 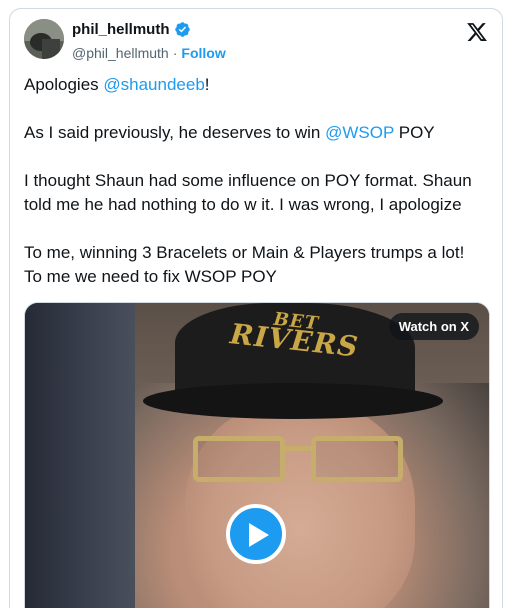 I want to click on author-handle-row: @phil_hellmuth · Follow, so click(x=149, y=53).